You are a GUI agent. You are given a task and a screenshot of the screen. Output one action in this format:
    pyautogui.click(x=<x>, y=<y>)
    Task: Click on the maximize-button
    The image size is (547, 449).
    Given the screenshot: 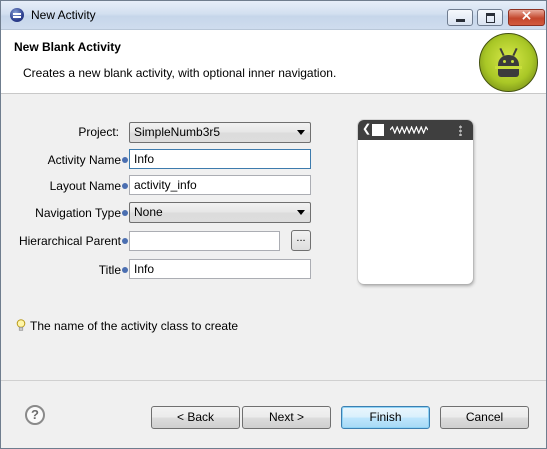 What is the action you would take?
    pyautogui.click(x=490, y=17)
    